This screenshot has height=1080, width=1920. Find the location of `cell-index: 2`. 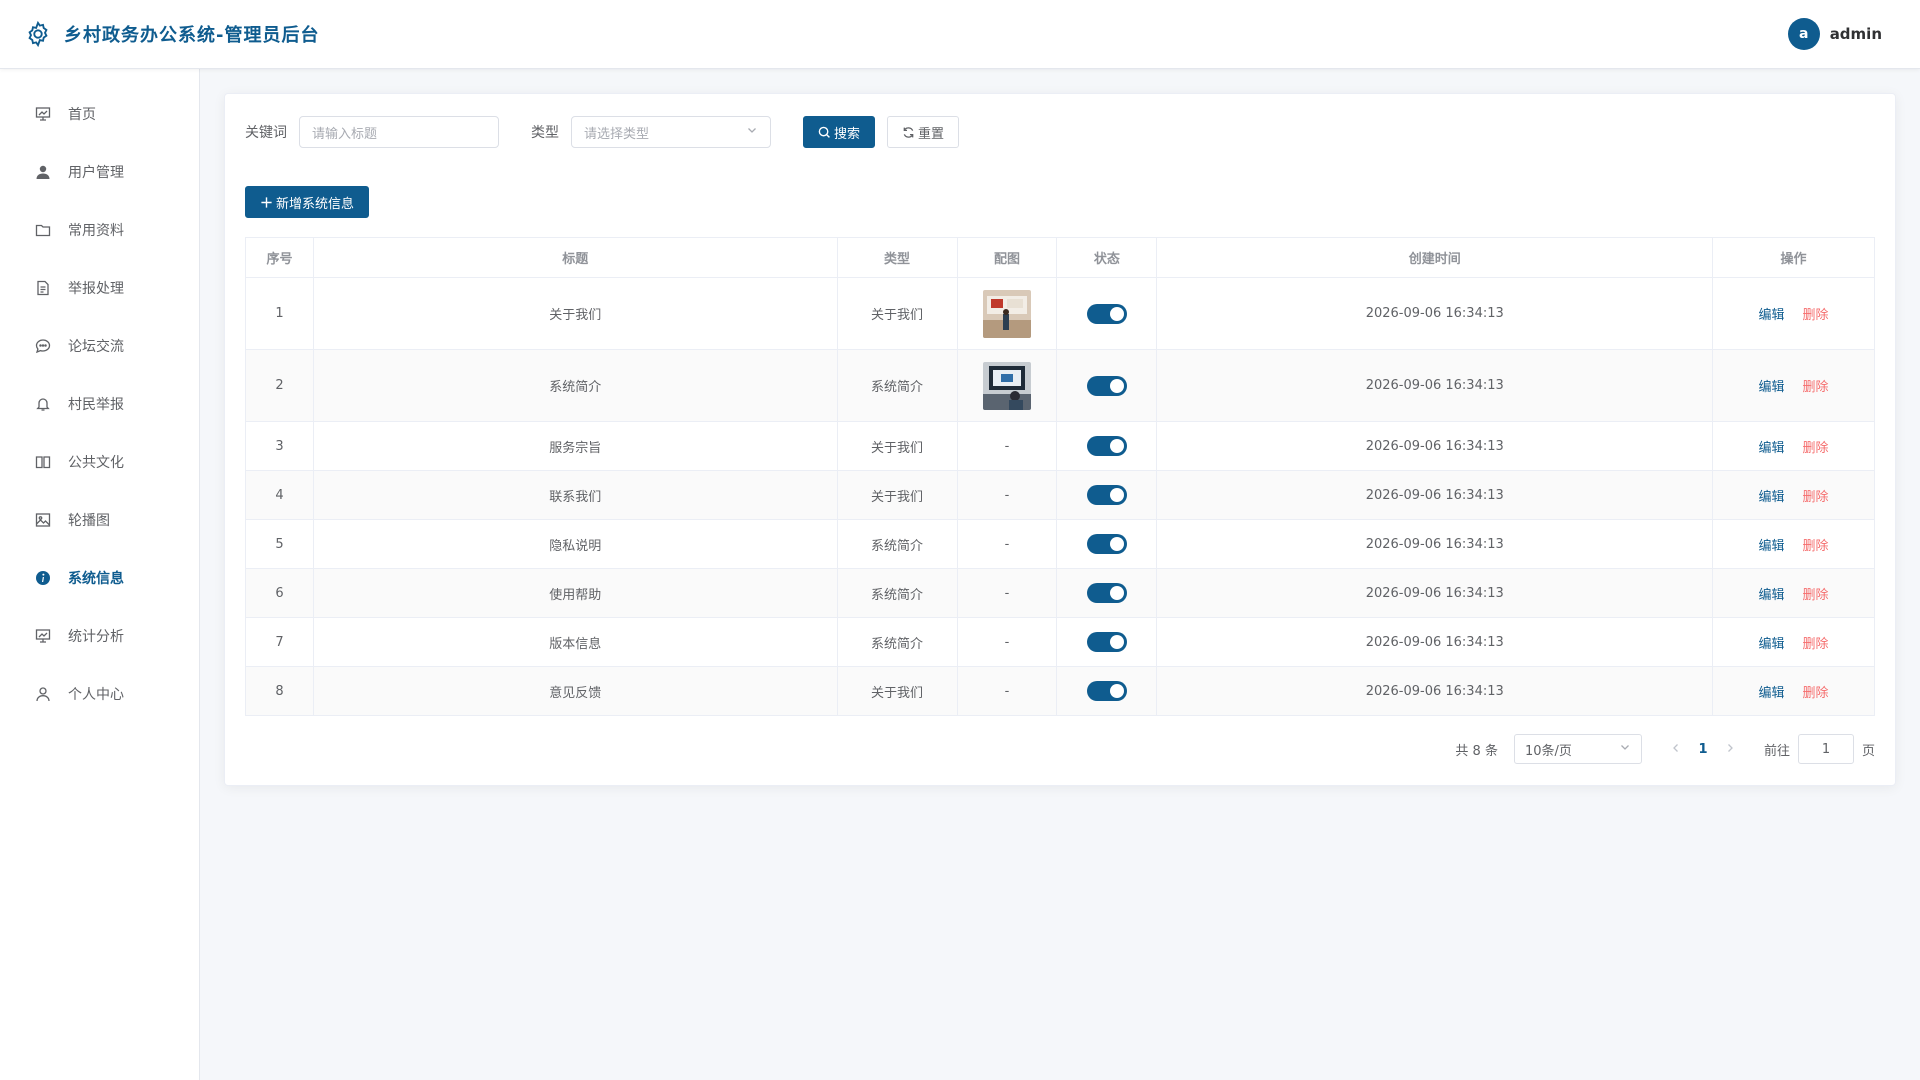

cell-index: 2 is located at coordinates (279, 385).